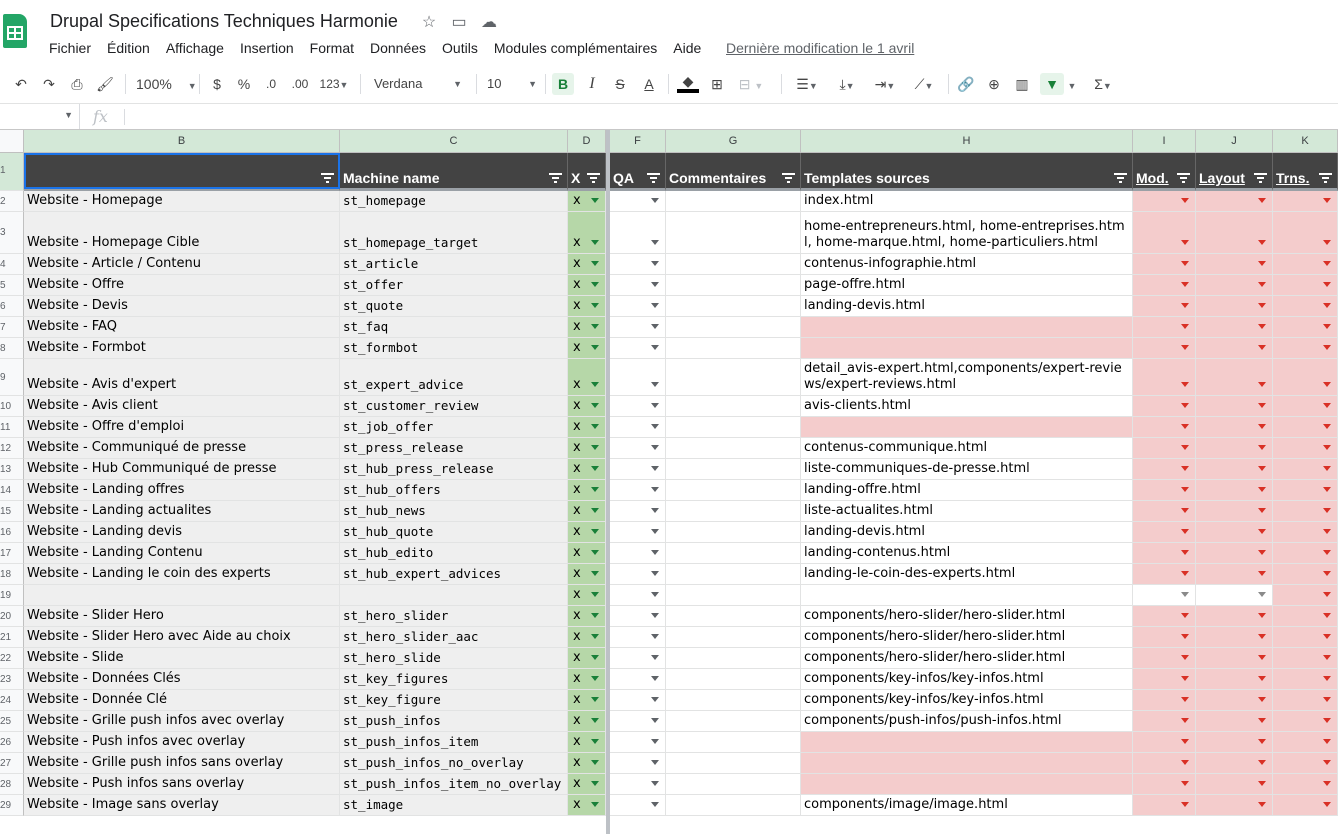 This screenshot has height=834, width=1338. Describe the element at coordinates (12, 511) in the screenshot. I see `row-number: 15` at that location.